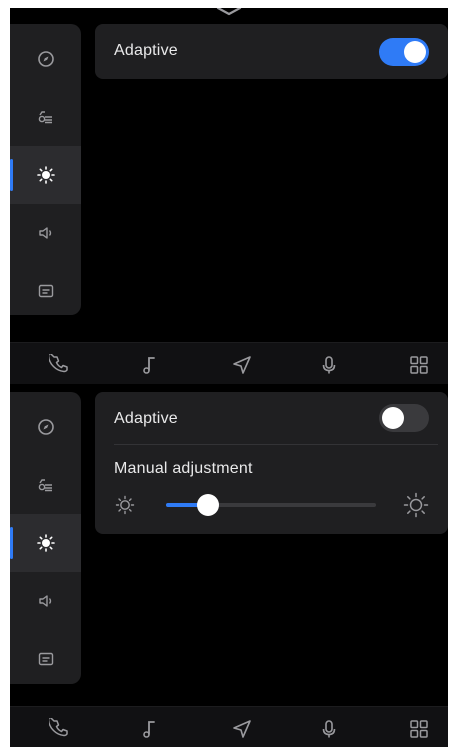 The image size is (453, 747). What do you see at coordinates (183, 468) in the screenshot?
I see `manual-adjustment-label: Manual adjustment` at bounding box center [183, 468].